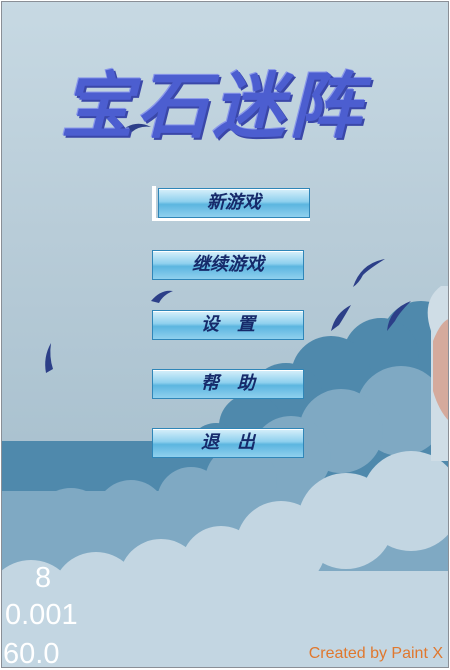  What do you see at coordinates (228, 325) in the screenshot?
I see `settings-button: 设 置` at bounding box center [228, 325].